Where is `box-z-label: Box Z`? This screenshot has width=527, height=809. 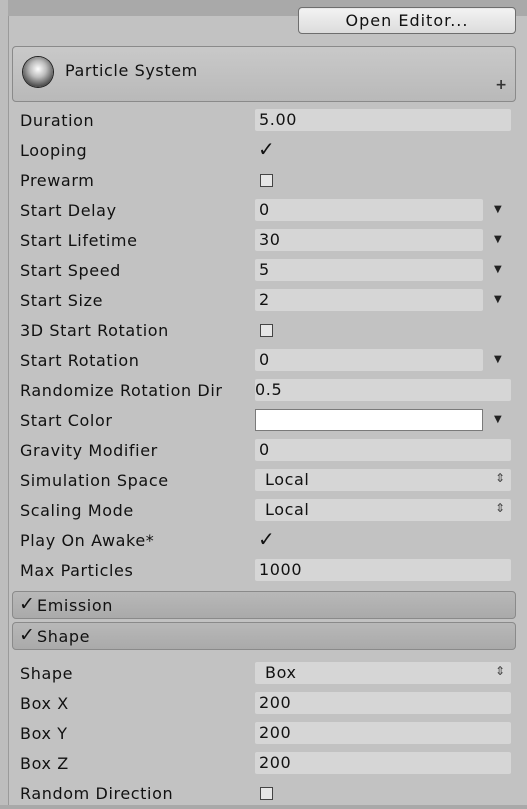
box-z-label: Box Z is located at coordinates (44, 763).